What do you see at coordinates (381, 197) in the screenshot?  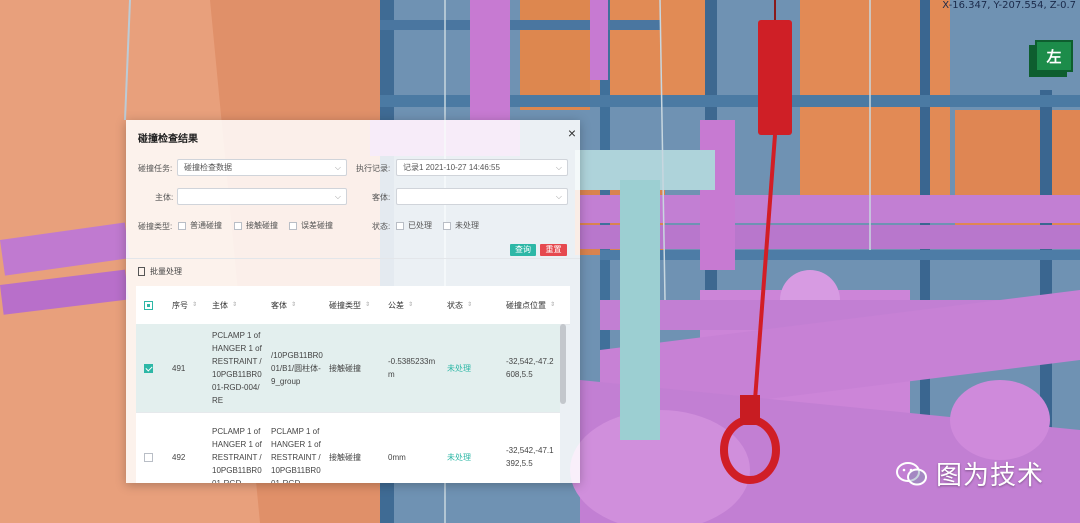 I see `object-label: 客体:` at bounding box center [381, 197].